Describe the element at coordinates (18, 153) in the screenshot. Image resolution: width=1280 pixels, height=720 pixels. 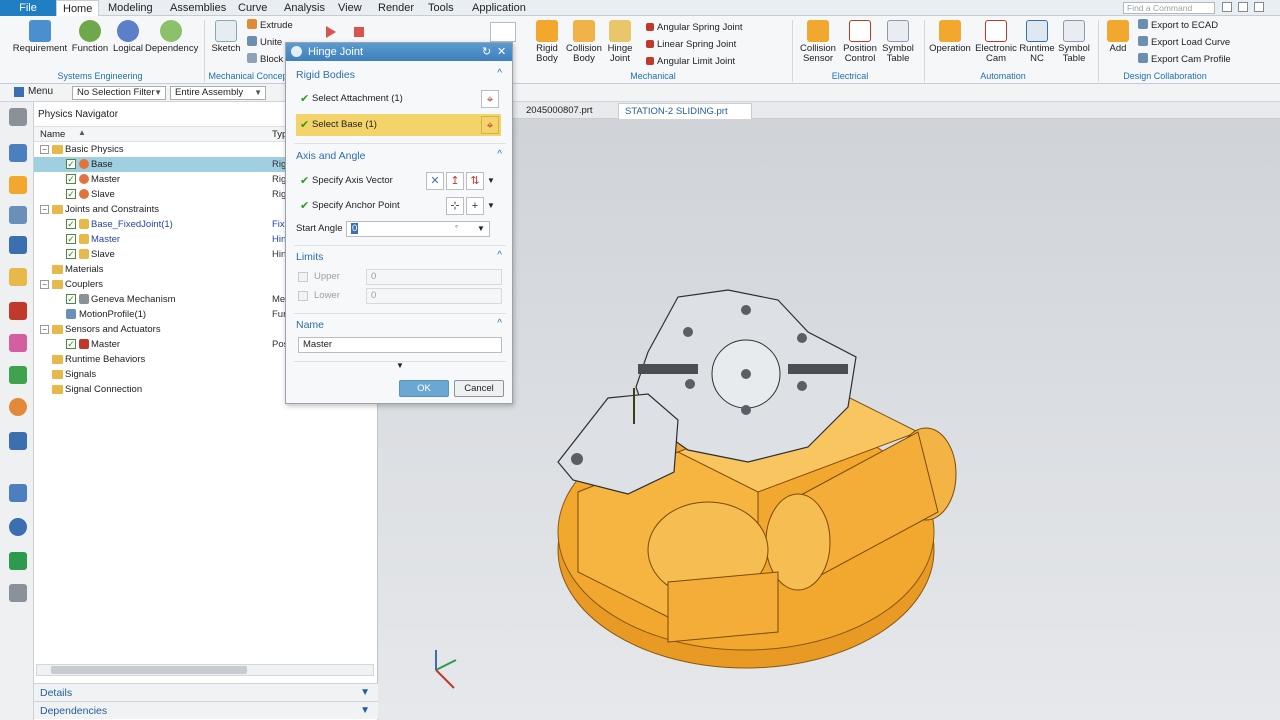
I see `assembly-navigator-icon` at that location.